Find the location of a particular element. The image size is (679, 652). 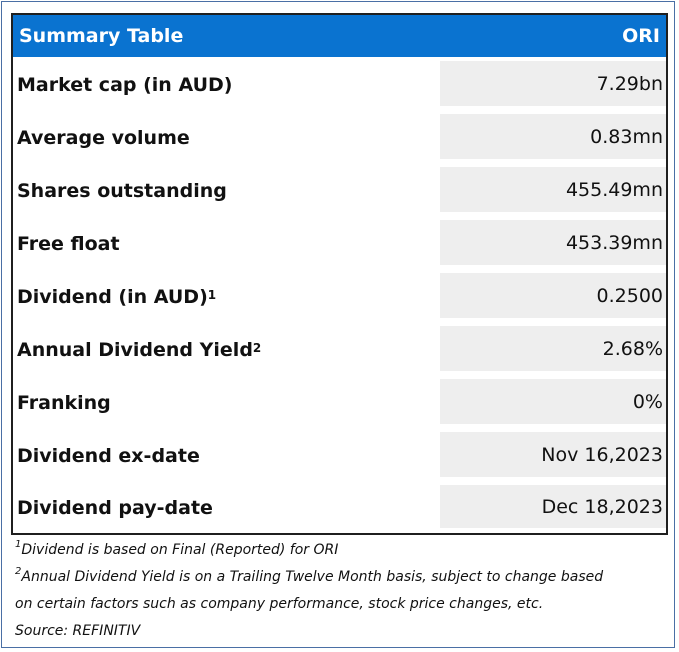

row-label: Average volume is located at coordinates (103, 137).